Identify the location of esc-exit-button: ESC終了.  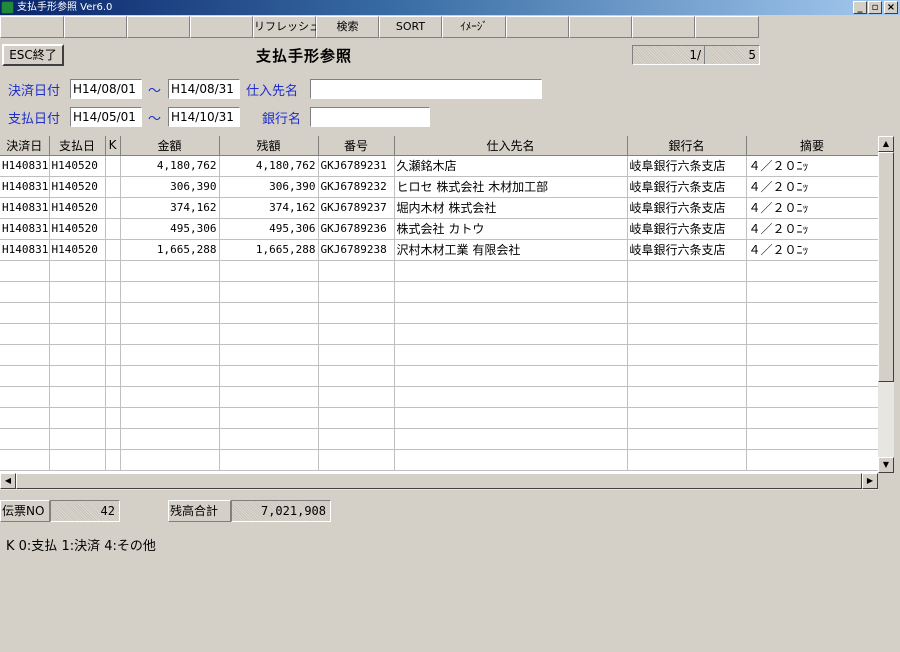
(33, 55).